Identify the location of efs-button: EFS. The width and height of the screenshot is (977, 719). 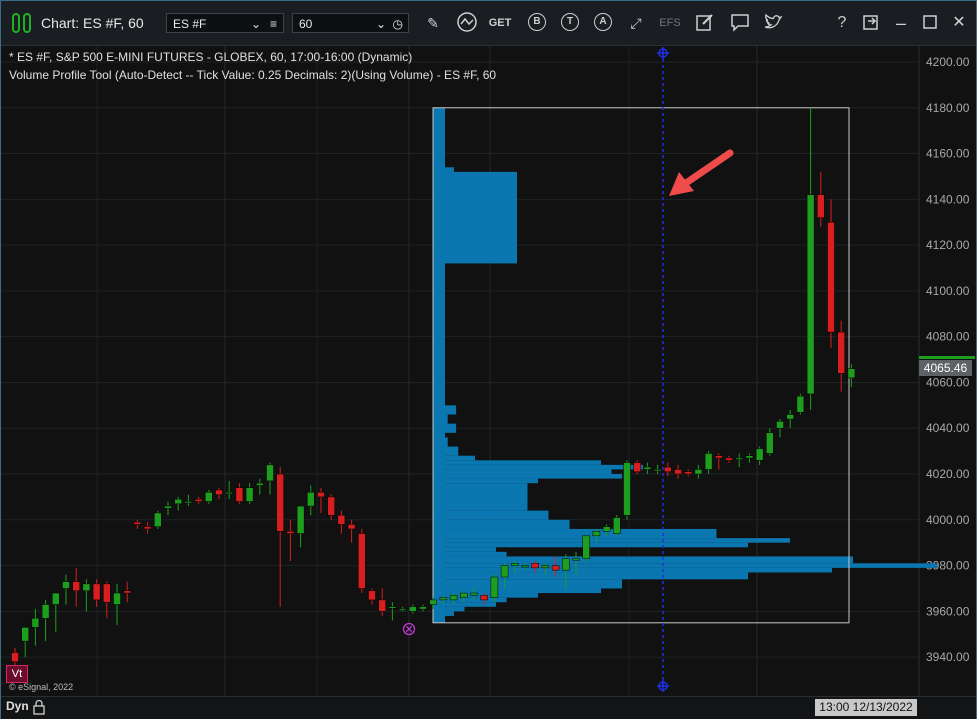
(670, 23).